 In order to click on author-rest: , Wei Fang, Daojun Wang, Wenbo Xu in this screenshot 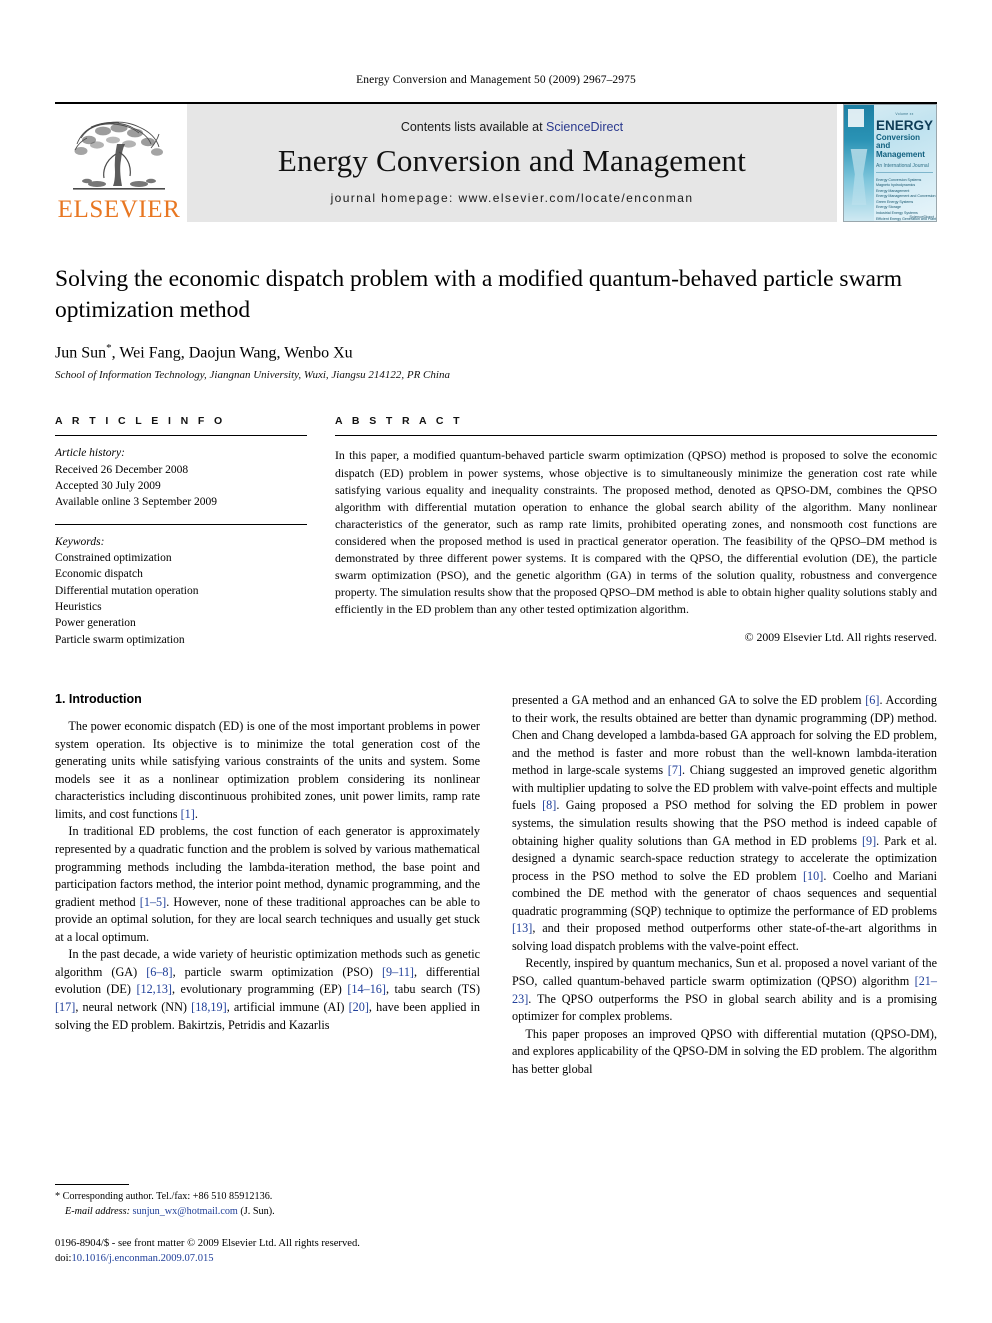, I will do `click(232, 353)`.